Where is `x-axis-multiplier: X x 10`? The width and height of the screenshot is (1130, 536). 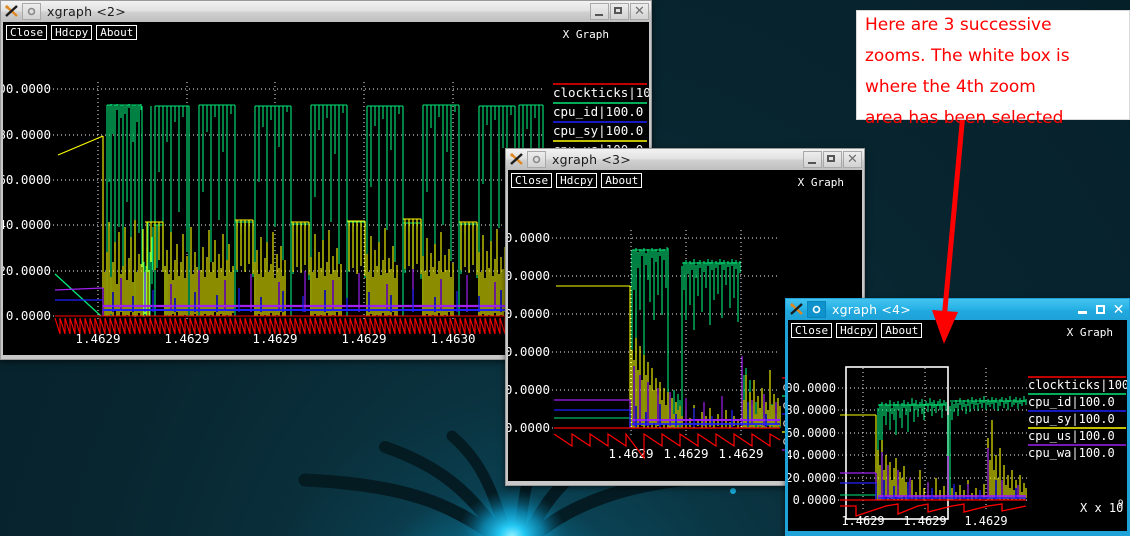
x-axis-multiplier: X x 10 is located at coordinates (1101, 508).